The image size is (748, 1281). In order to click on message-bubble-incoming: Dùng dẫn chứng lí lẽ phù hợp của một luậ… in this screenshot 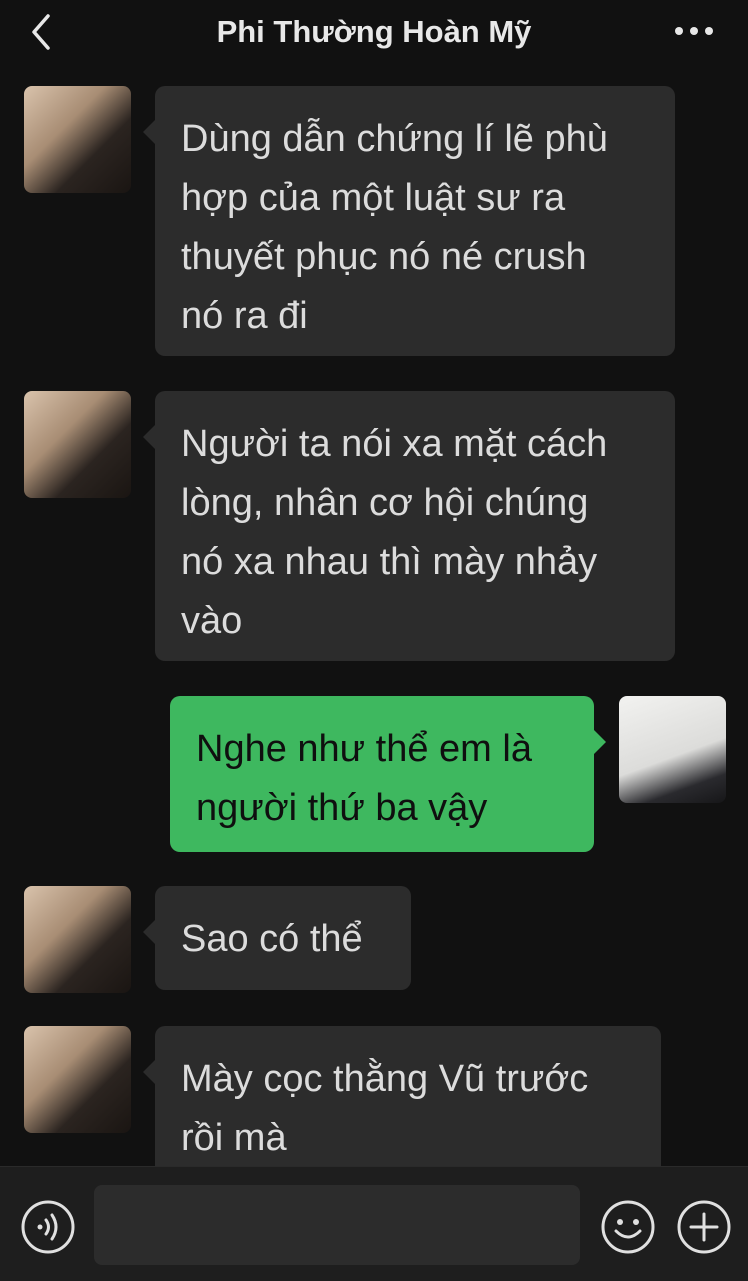, I will do `click(409, 221)`.